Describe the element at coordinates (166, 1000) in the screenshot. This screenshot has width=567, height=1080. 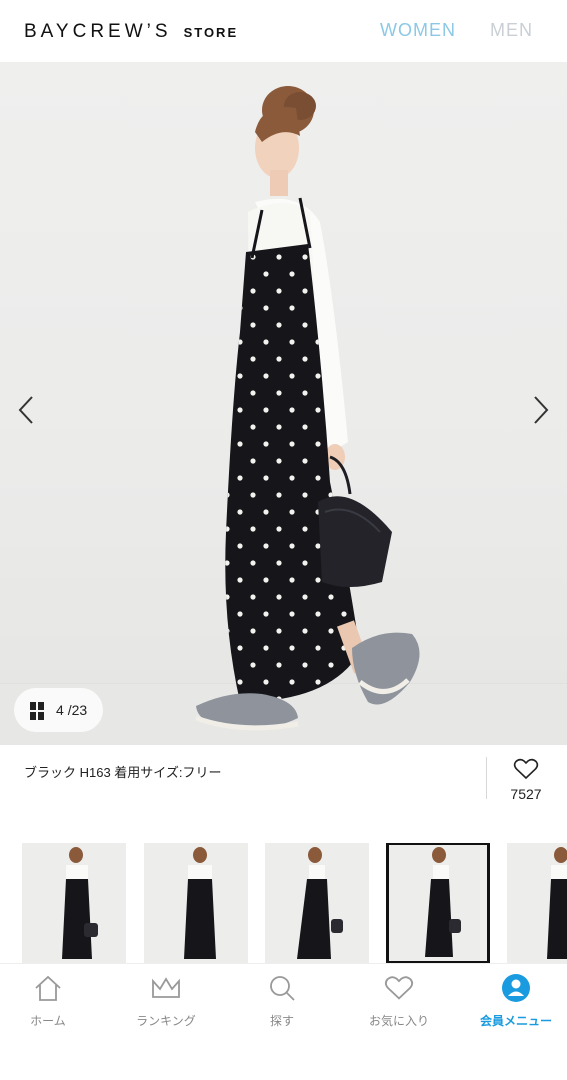
I see `nav-ranking: ランキング` at that location.